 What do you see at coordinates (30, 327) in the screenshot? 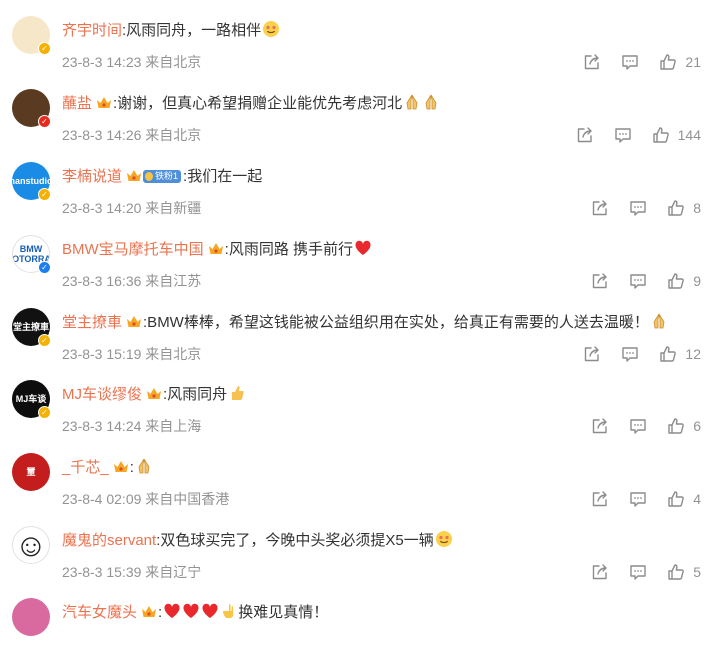
I see `avatar-text: 堂主撩車` at bounding box center [30, 327].